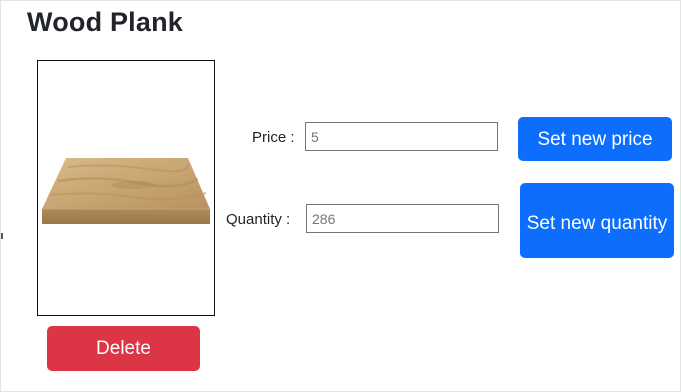 This screenshot has width=681, height=392. Describe the element at coordinates (123, 348) in the screenshot. I see `delete-button: Delete` at that location.